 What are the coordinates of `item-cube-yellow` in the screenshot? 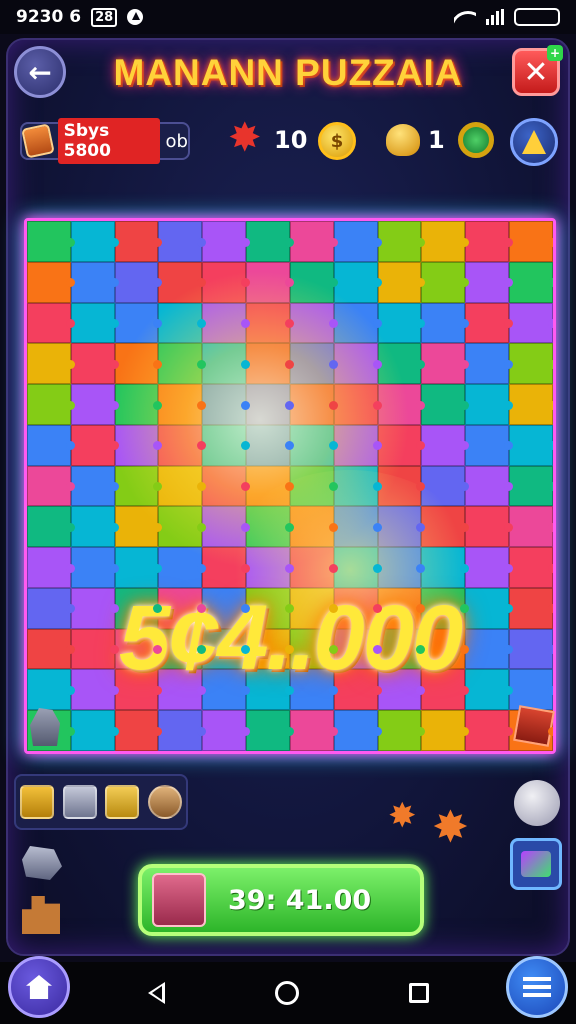 It's located at (37, 802).